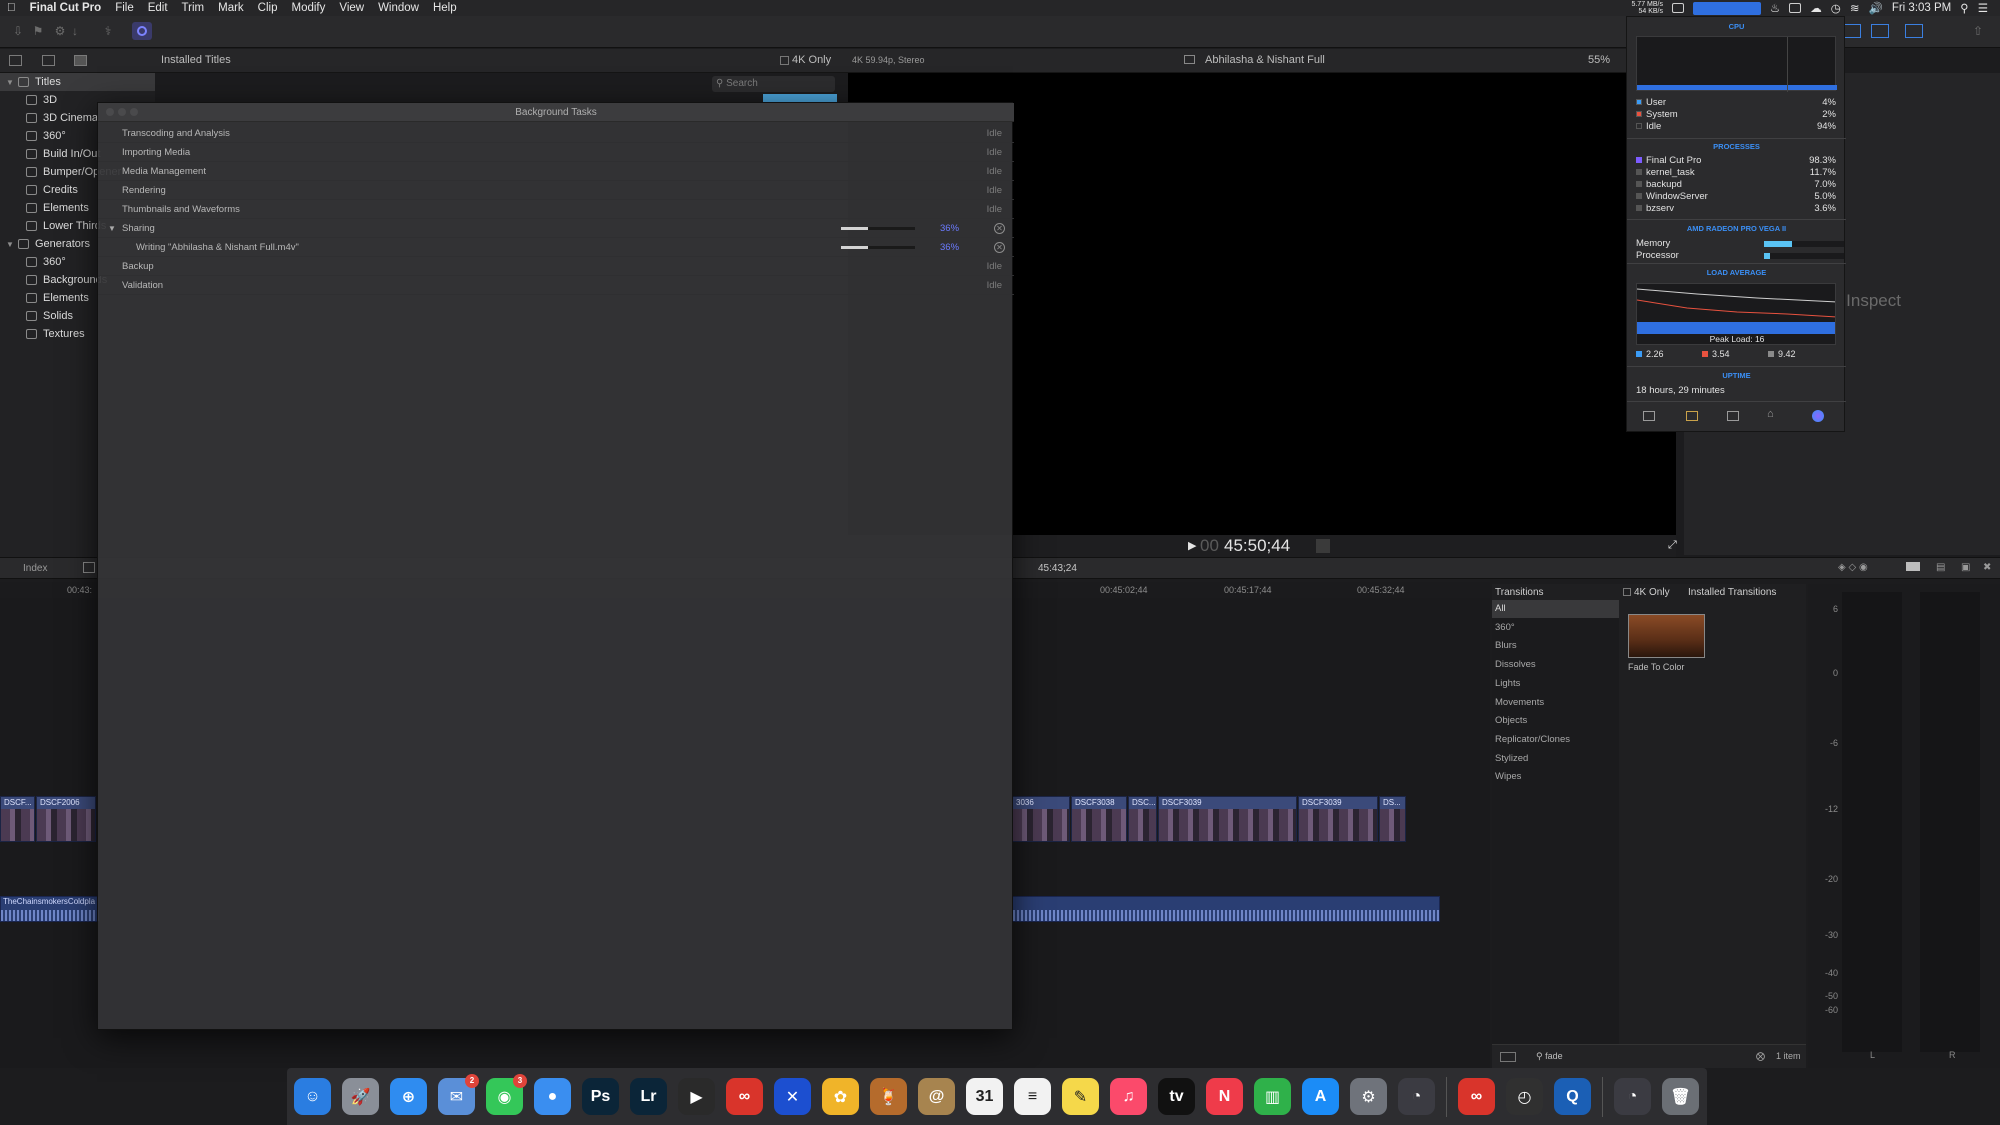 The image size is (2000, 1125). What do you see at coordinates (193, 8) in the screenshot?
I see `menu-trim: Trim` at bounding box center [193, 8].